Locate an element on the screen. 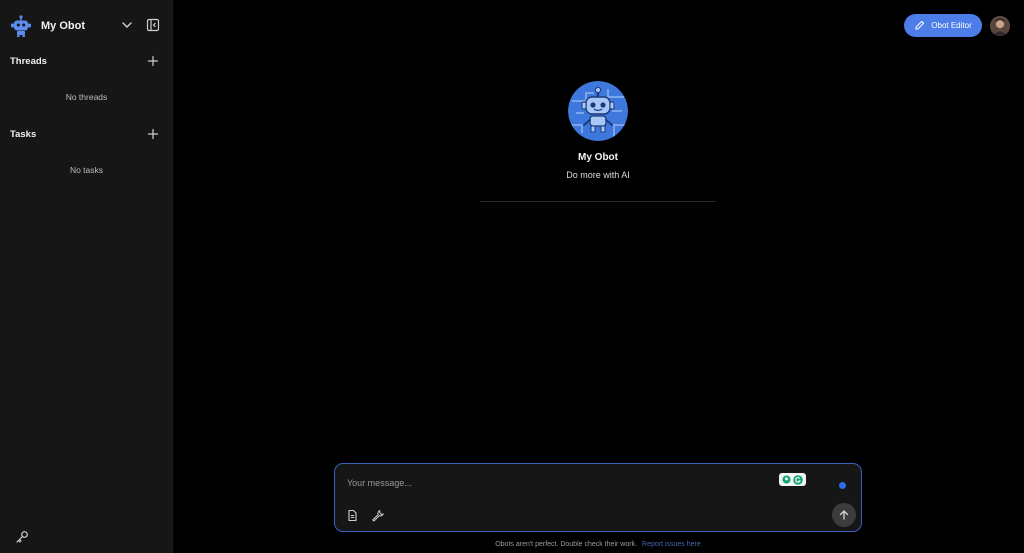  bot-description: Do more with AI is located at coordinates (598, 175).